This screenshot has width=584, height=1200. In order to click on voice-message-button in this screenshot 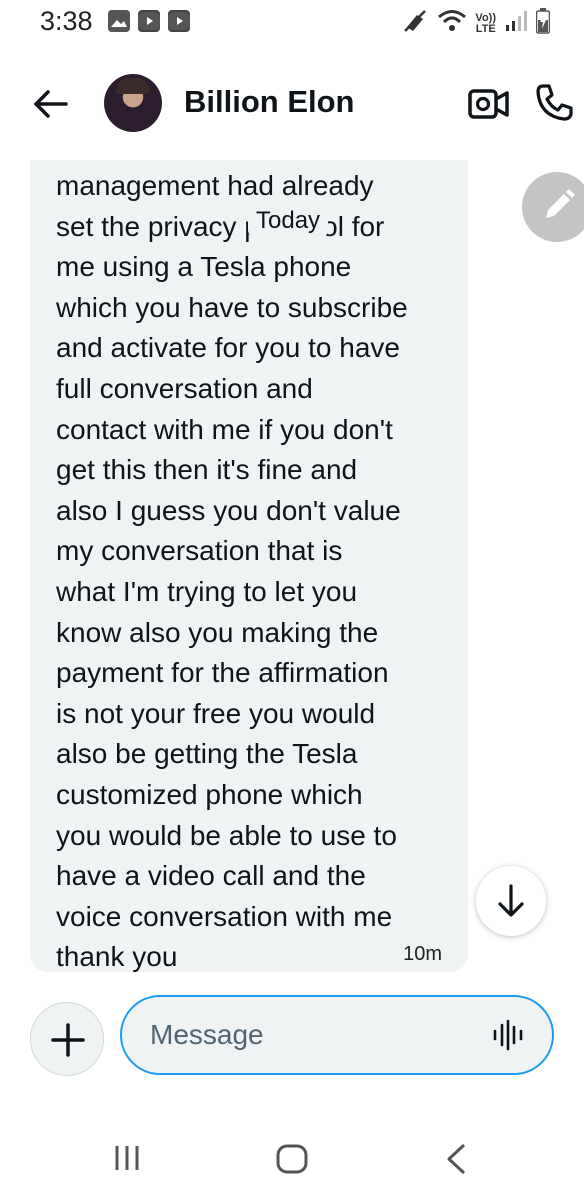, I will do `click(508, 1035)`.